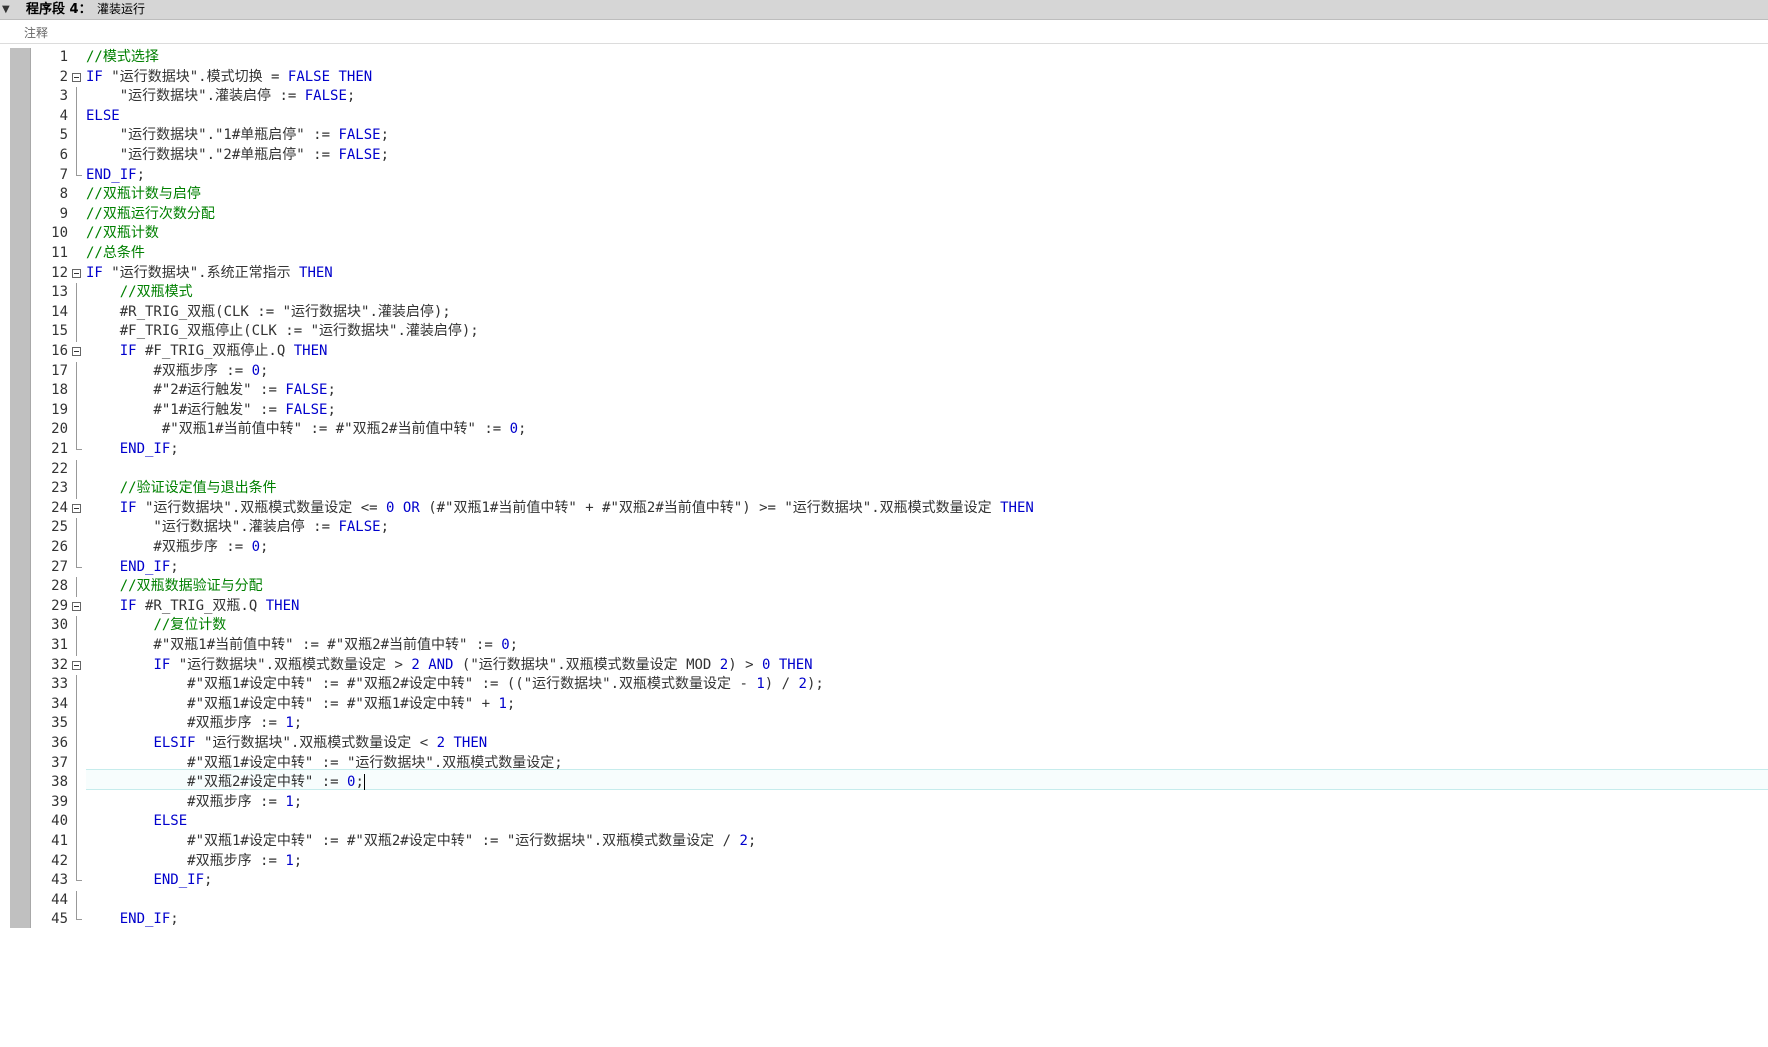  What do you see at coordinates (121, 9) in the screenshot?
I see `network-title: 灌装运行` at bounding box center [121, 9].